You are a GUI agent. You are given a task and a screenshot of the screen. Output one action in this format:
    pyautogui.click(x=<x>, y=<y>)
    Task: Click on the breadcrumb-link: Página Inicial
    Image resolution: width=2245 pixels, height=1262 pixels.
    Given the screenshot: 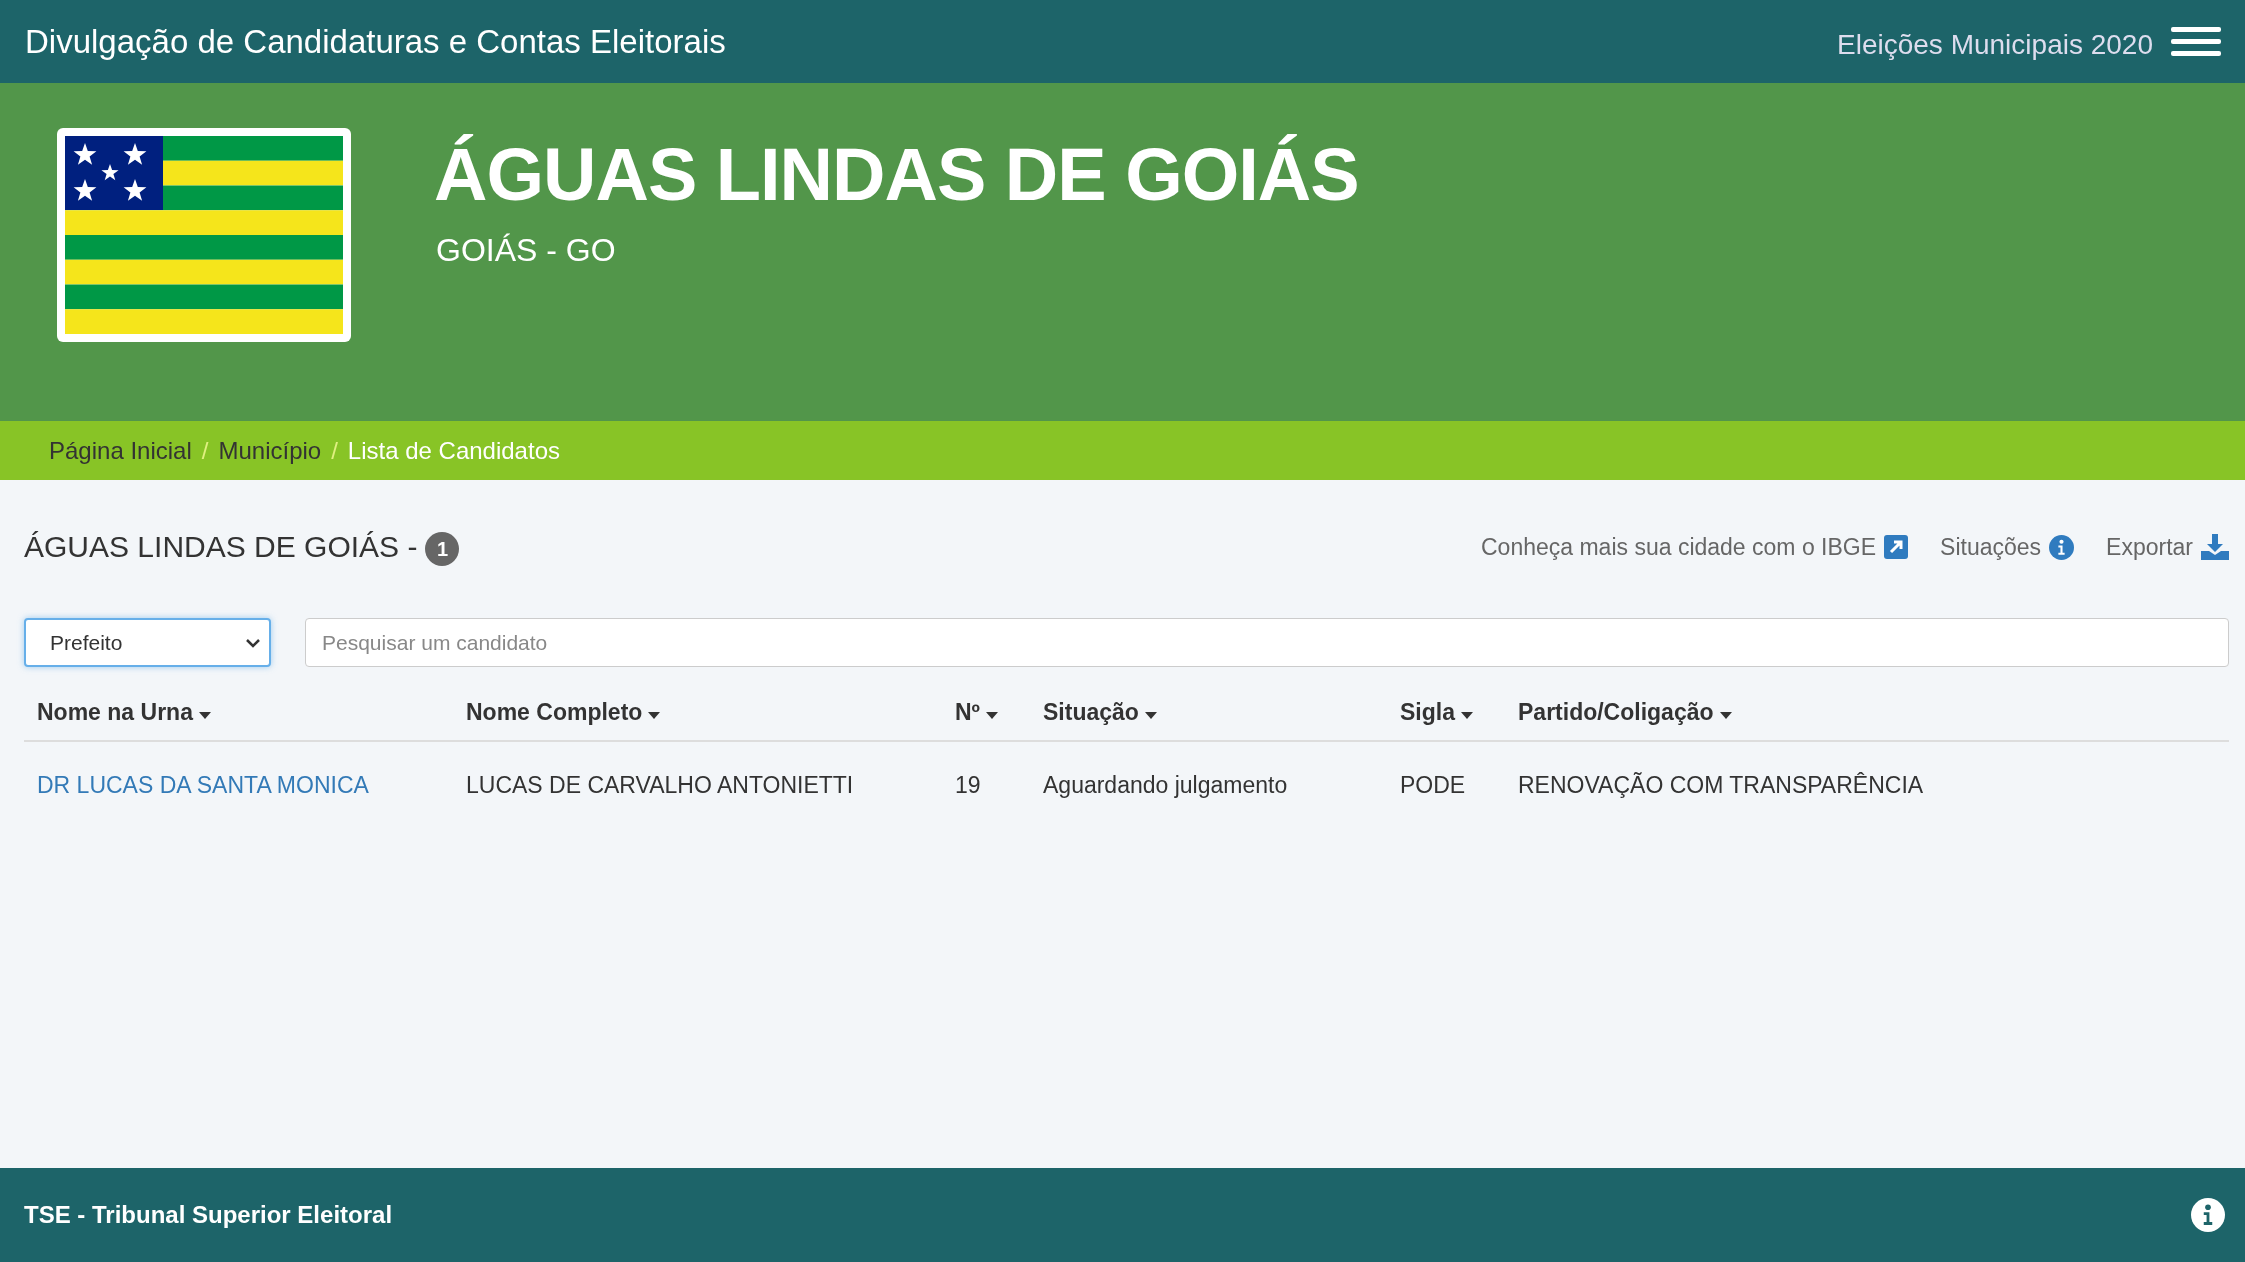 What is the action you would take?
    pyautogui.click(x=120, y=450)
    